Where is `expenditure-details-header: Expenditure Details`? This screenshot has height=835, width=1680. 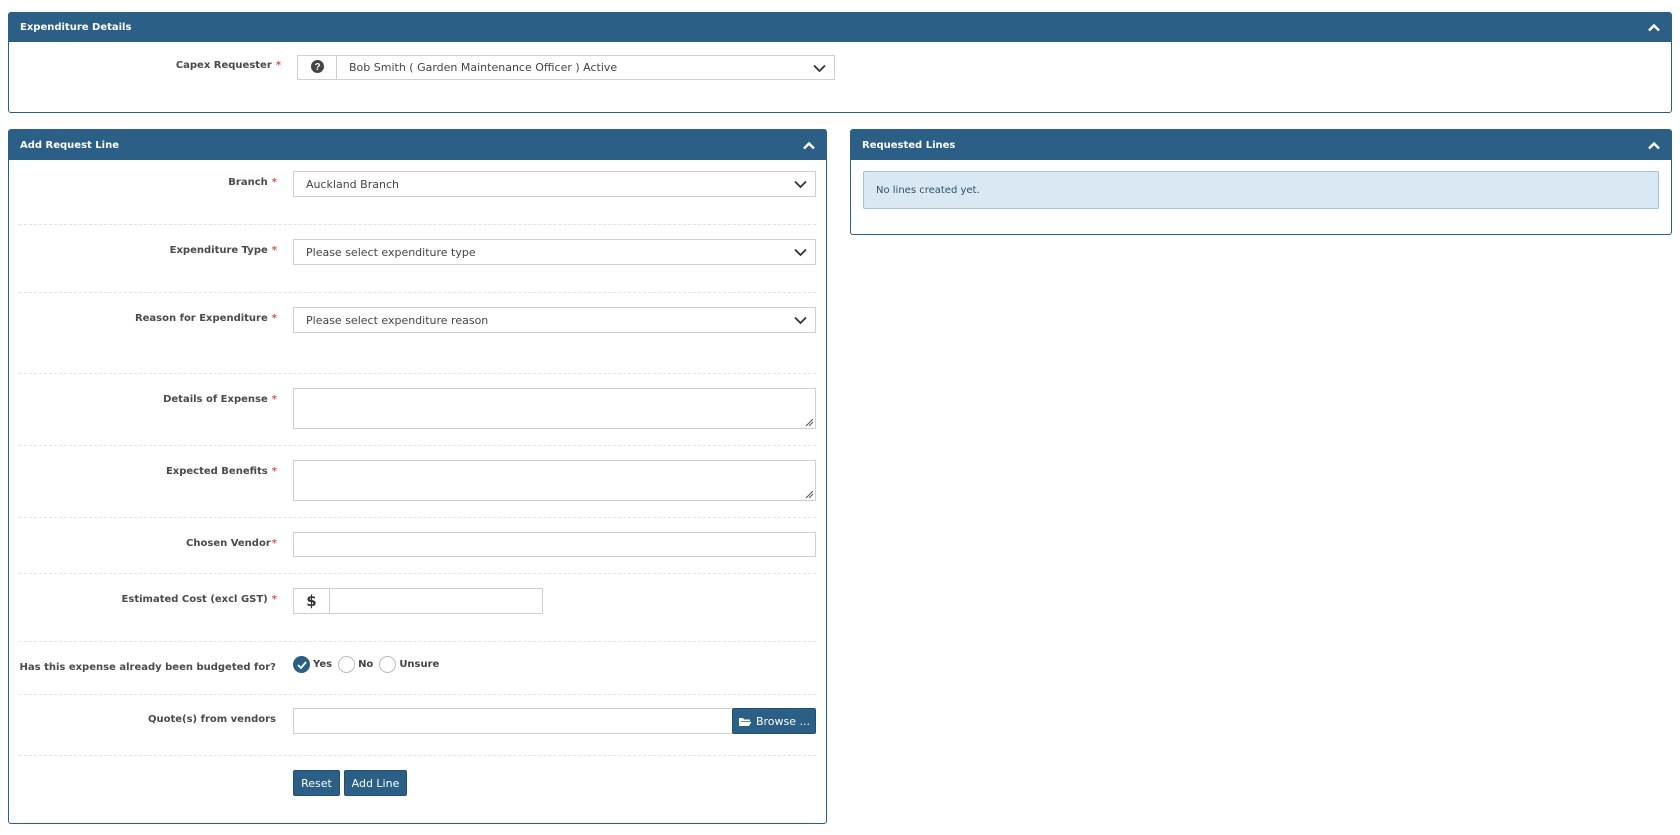 expenditure-details-header: Expenditure Details is located at coordinates (840, 27).